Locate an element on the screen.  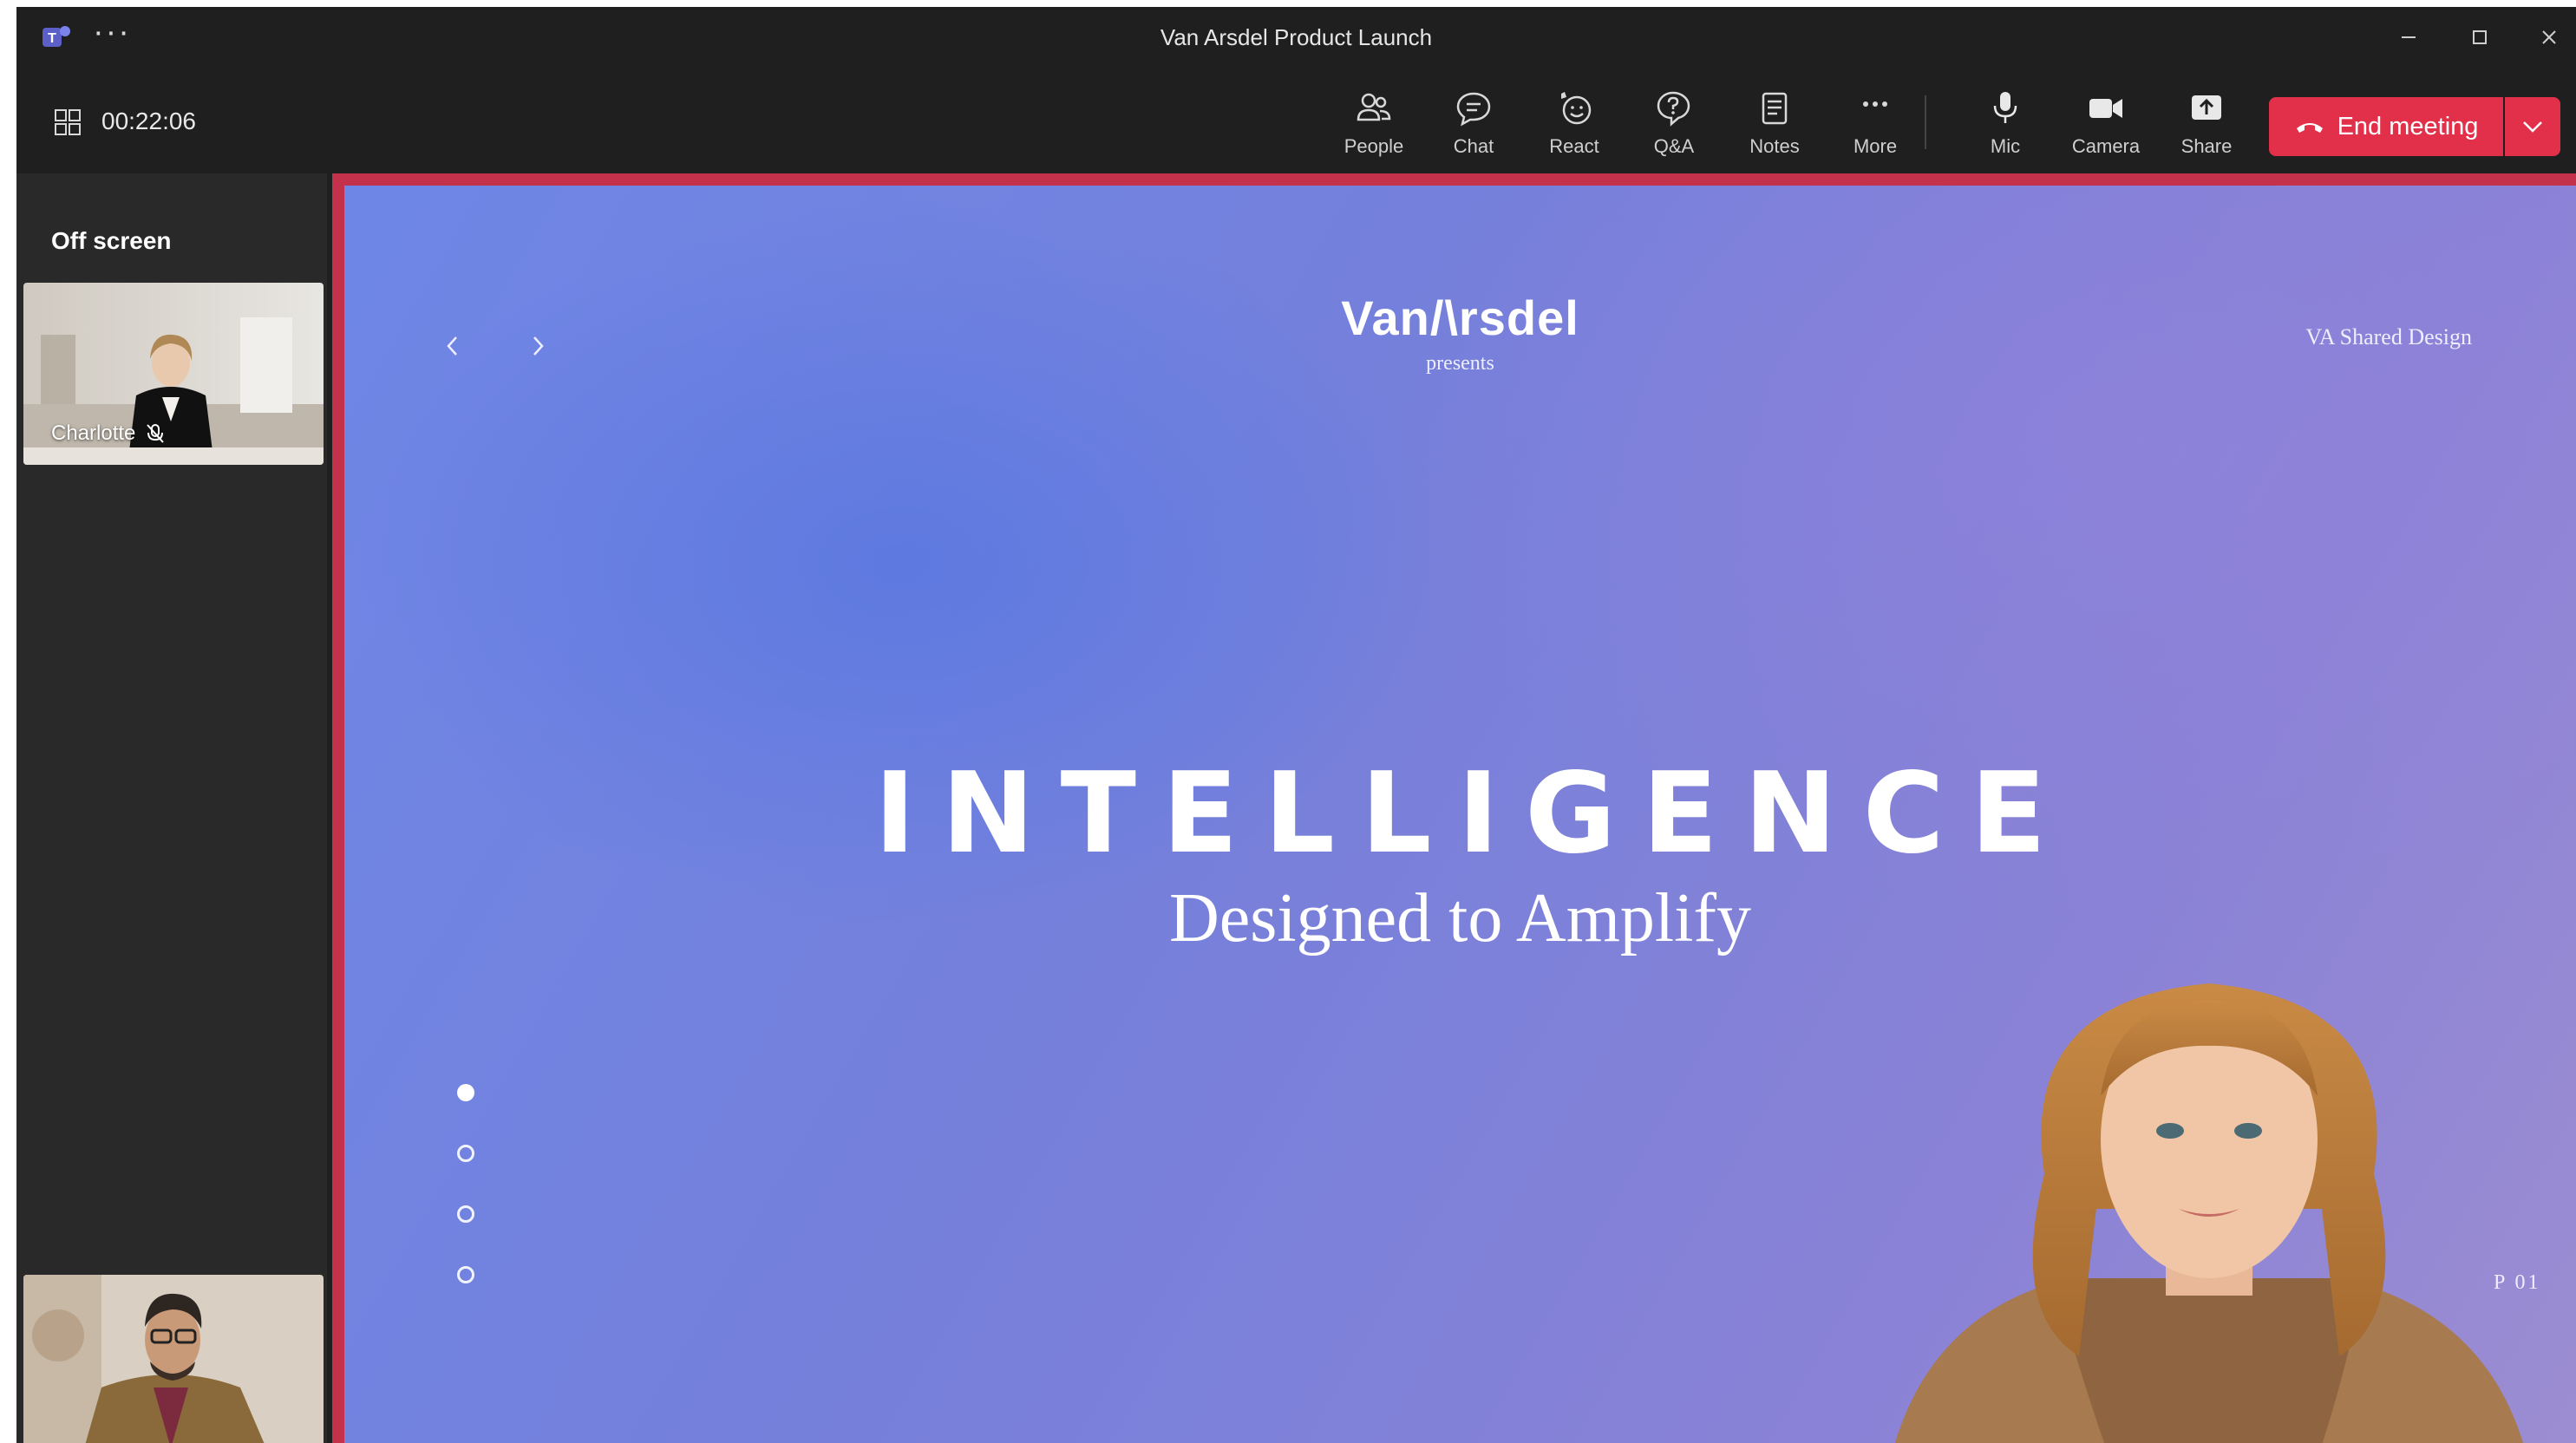
chat-label: Chat is located at coordinates (1473, 146).